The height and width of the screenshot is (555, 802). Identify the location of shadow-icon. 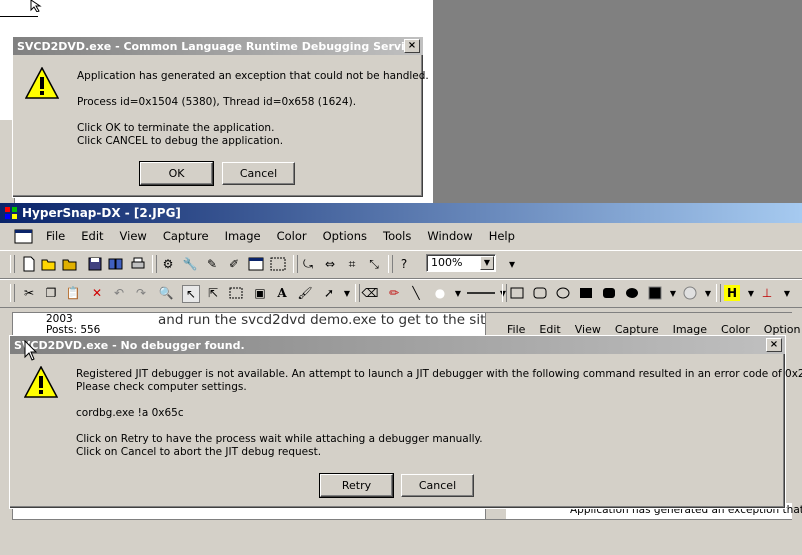
(690, 293).